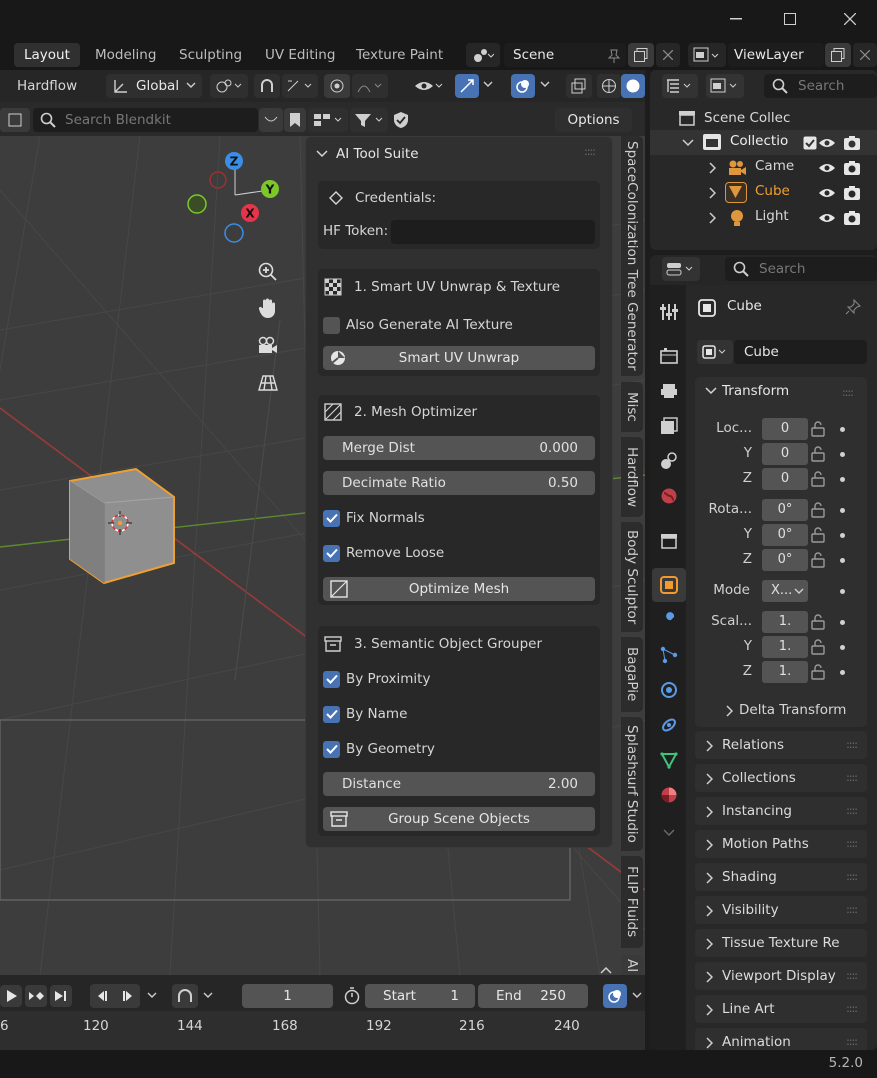 The height and width of the screenshot is (1078, 877). I want to click on play-icon, so click(11, 996).